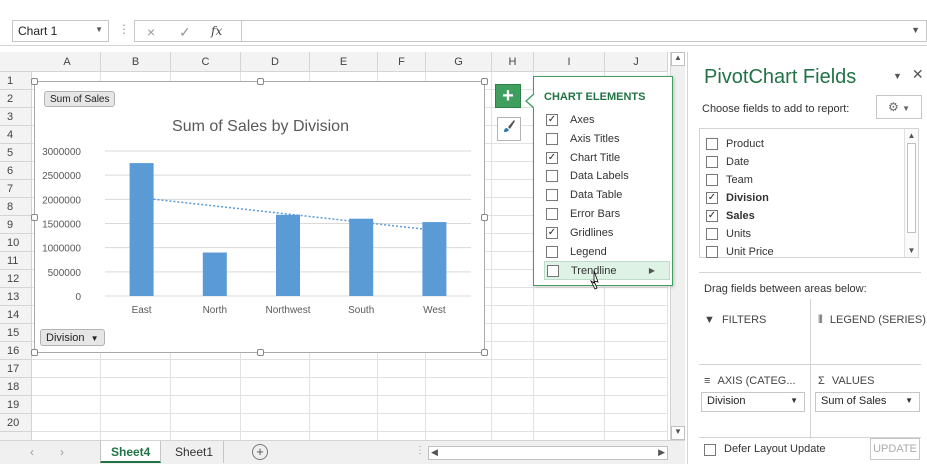 Image resolution: width=927 pixels, height=464 pixels. I want to click on column-header-i: I, so click(569, 62).